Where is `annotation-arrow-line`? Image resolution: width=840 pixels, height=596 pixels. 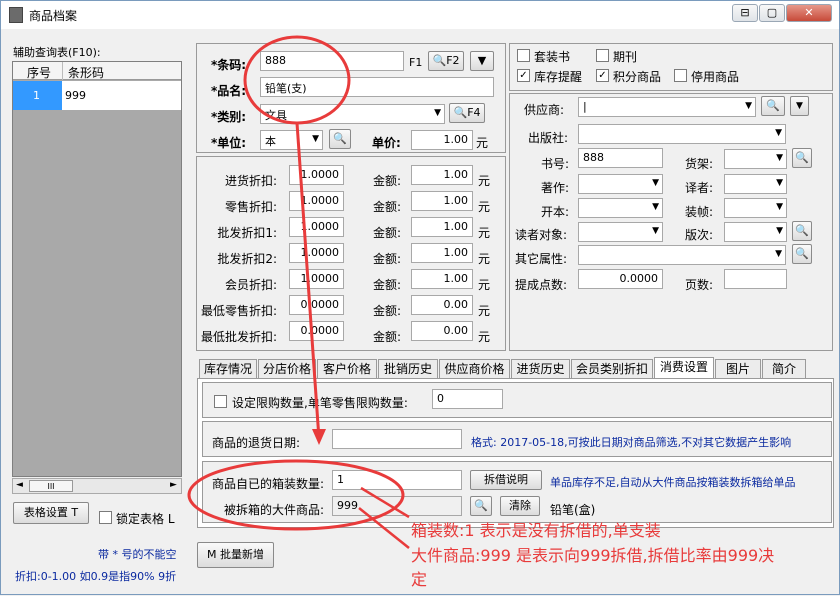
annotation-arrow-line is located at coordinates (308, 281).